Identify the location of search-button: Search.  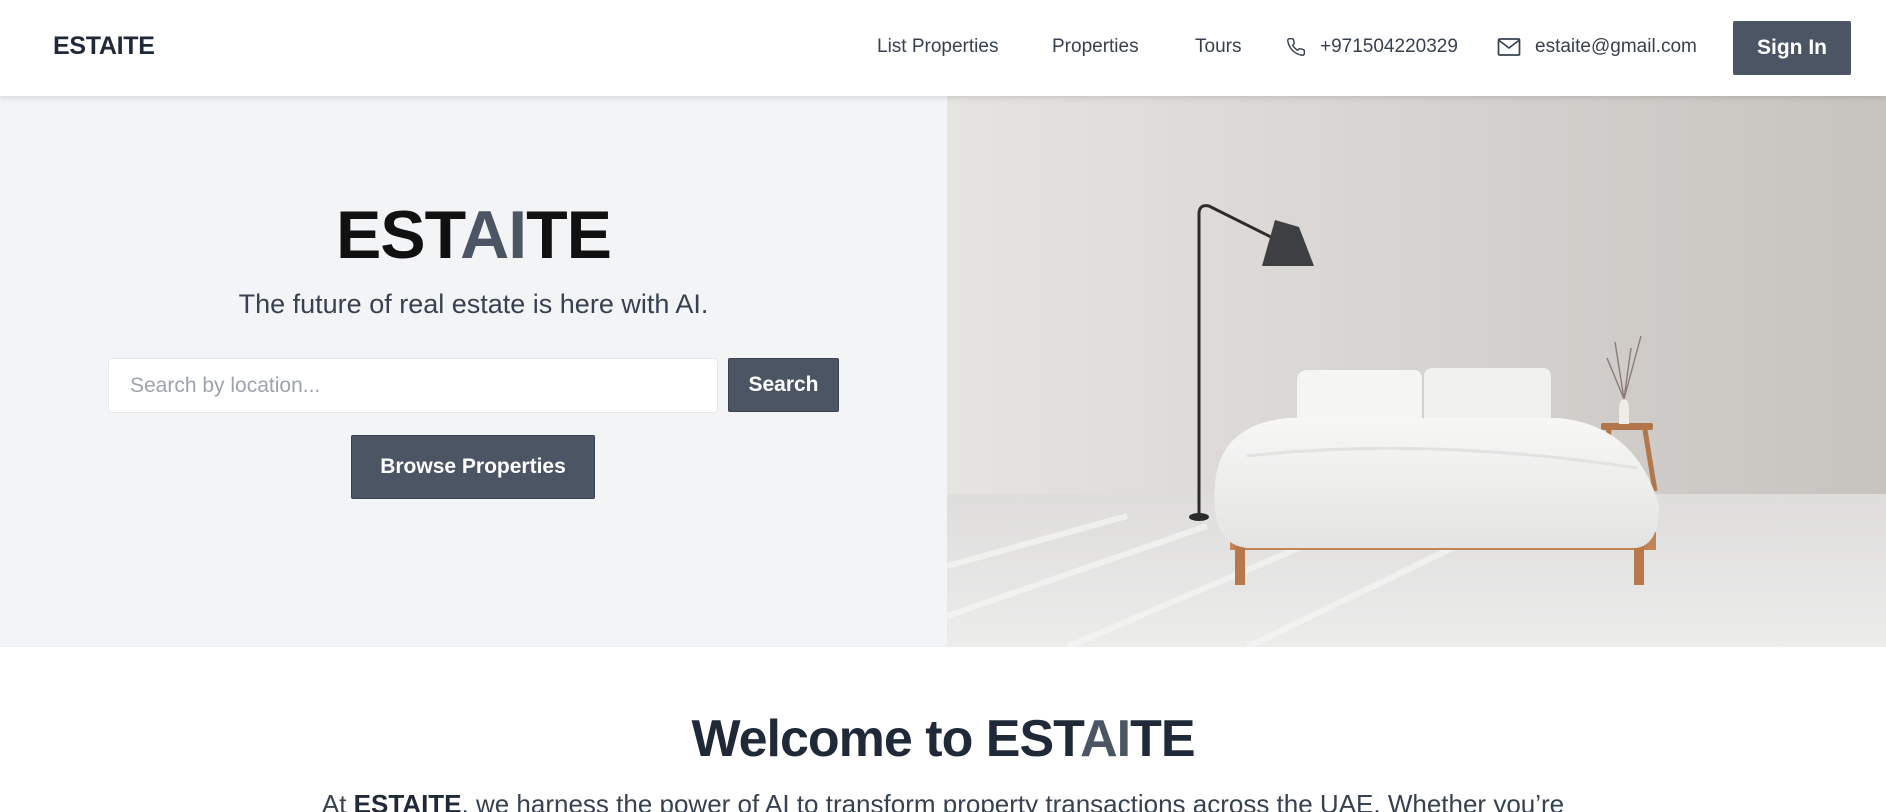
(783, 385).